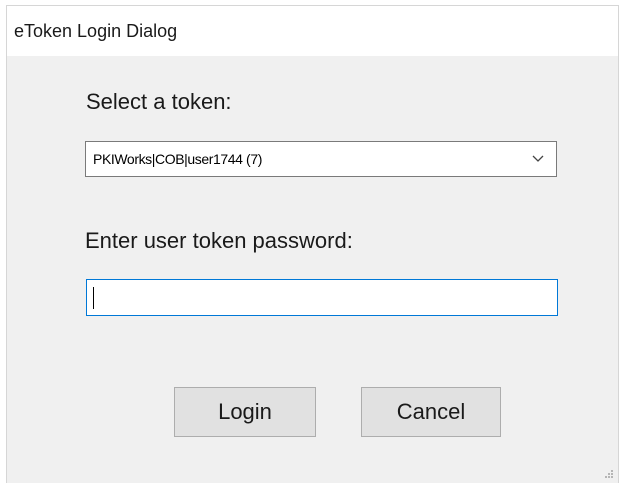 This screenshot has height=494, width=627. Describe the element at coordinates (219, 240) in the screenshot. I see `password-label: Enter user token password:` at that location.